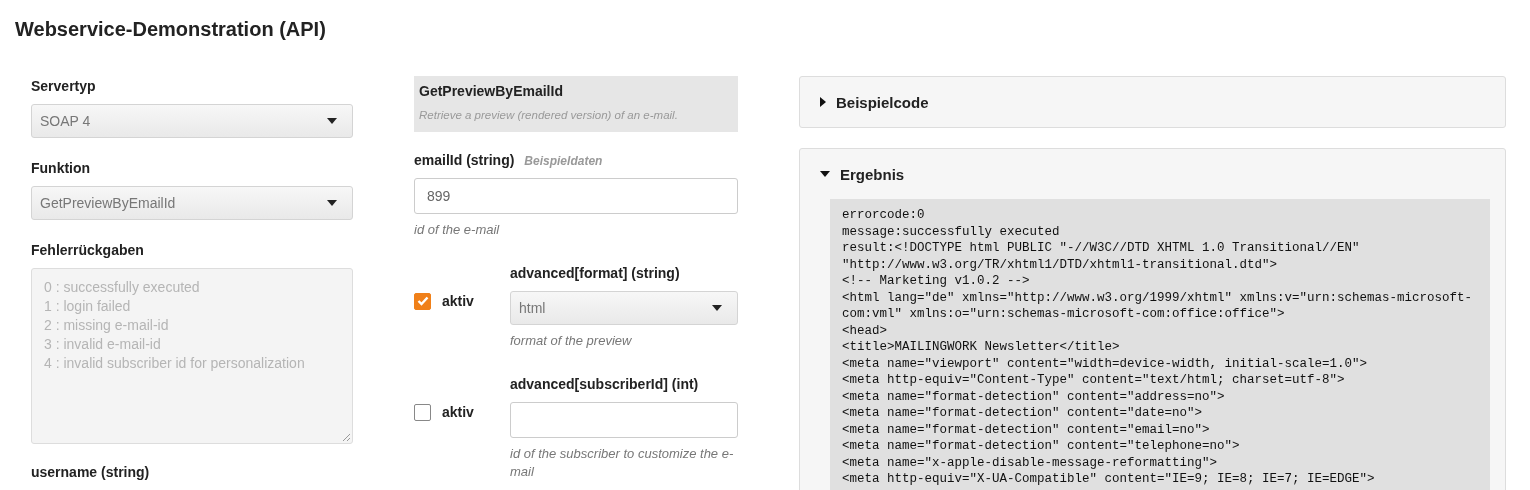 The image size is (1530, 490). I want to click on field-label: Fehlerrückgaben, so click(88, 251).